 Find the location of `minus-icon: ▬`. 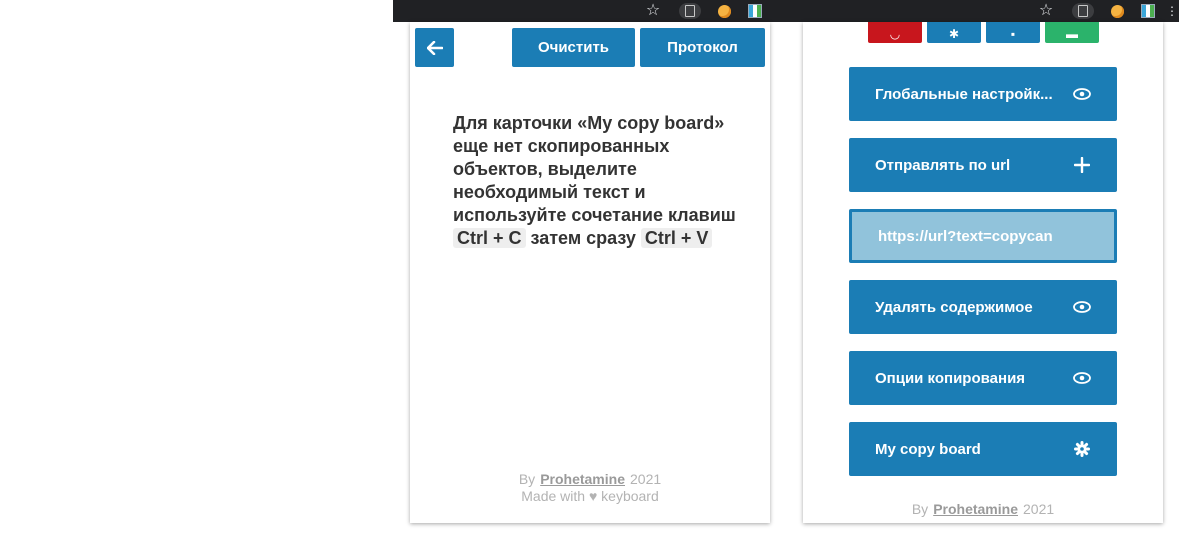

minus-icon: ▬ is located at coordinates (1072, 34).